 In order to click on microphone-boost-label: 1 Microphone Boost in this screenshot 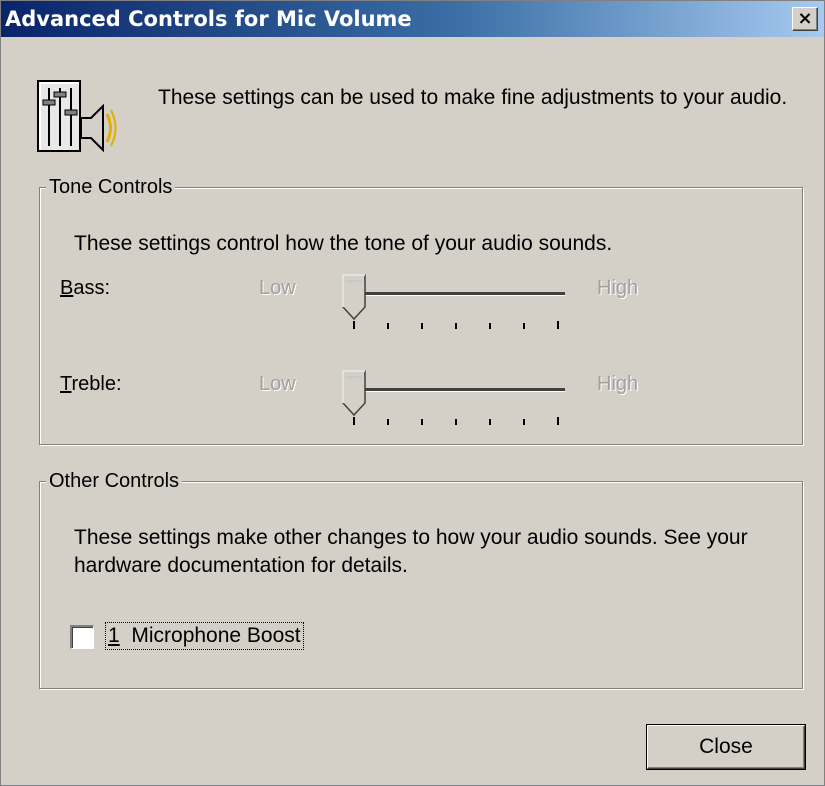, I will do `click(204, 636)`.